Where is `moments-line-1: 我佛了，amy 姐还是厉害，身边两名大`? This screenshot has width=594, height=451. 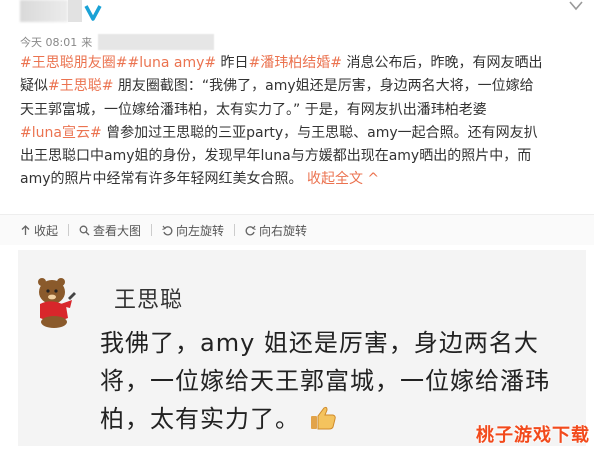
moments-line-1: 我佛了，amy 姐还是厉害，身边两名大 is located at coordinates (319, 343).